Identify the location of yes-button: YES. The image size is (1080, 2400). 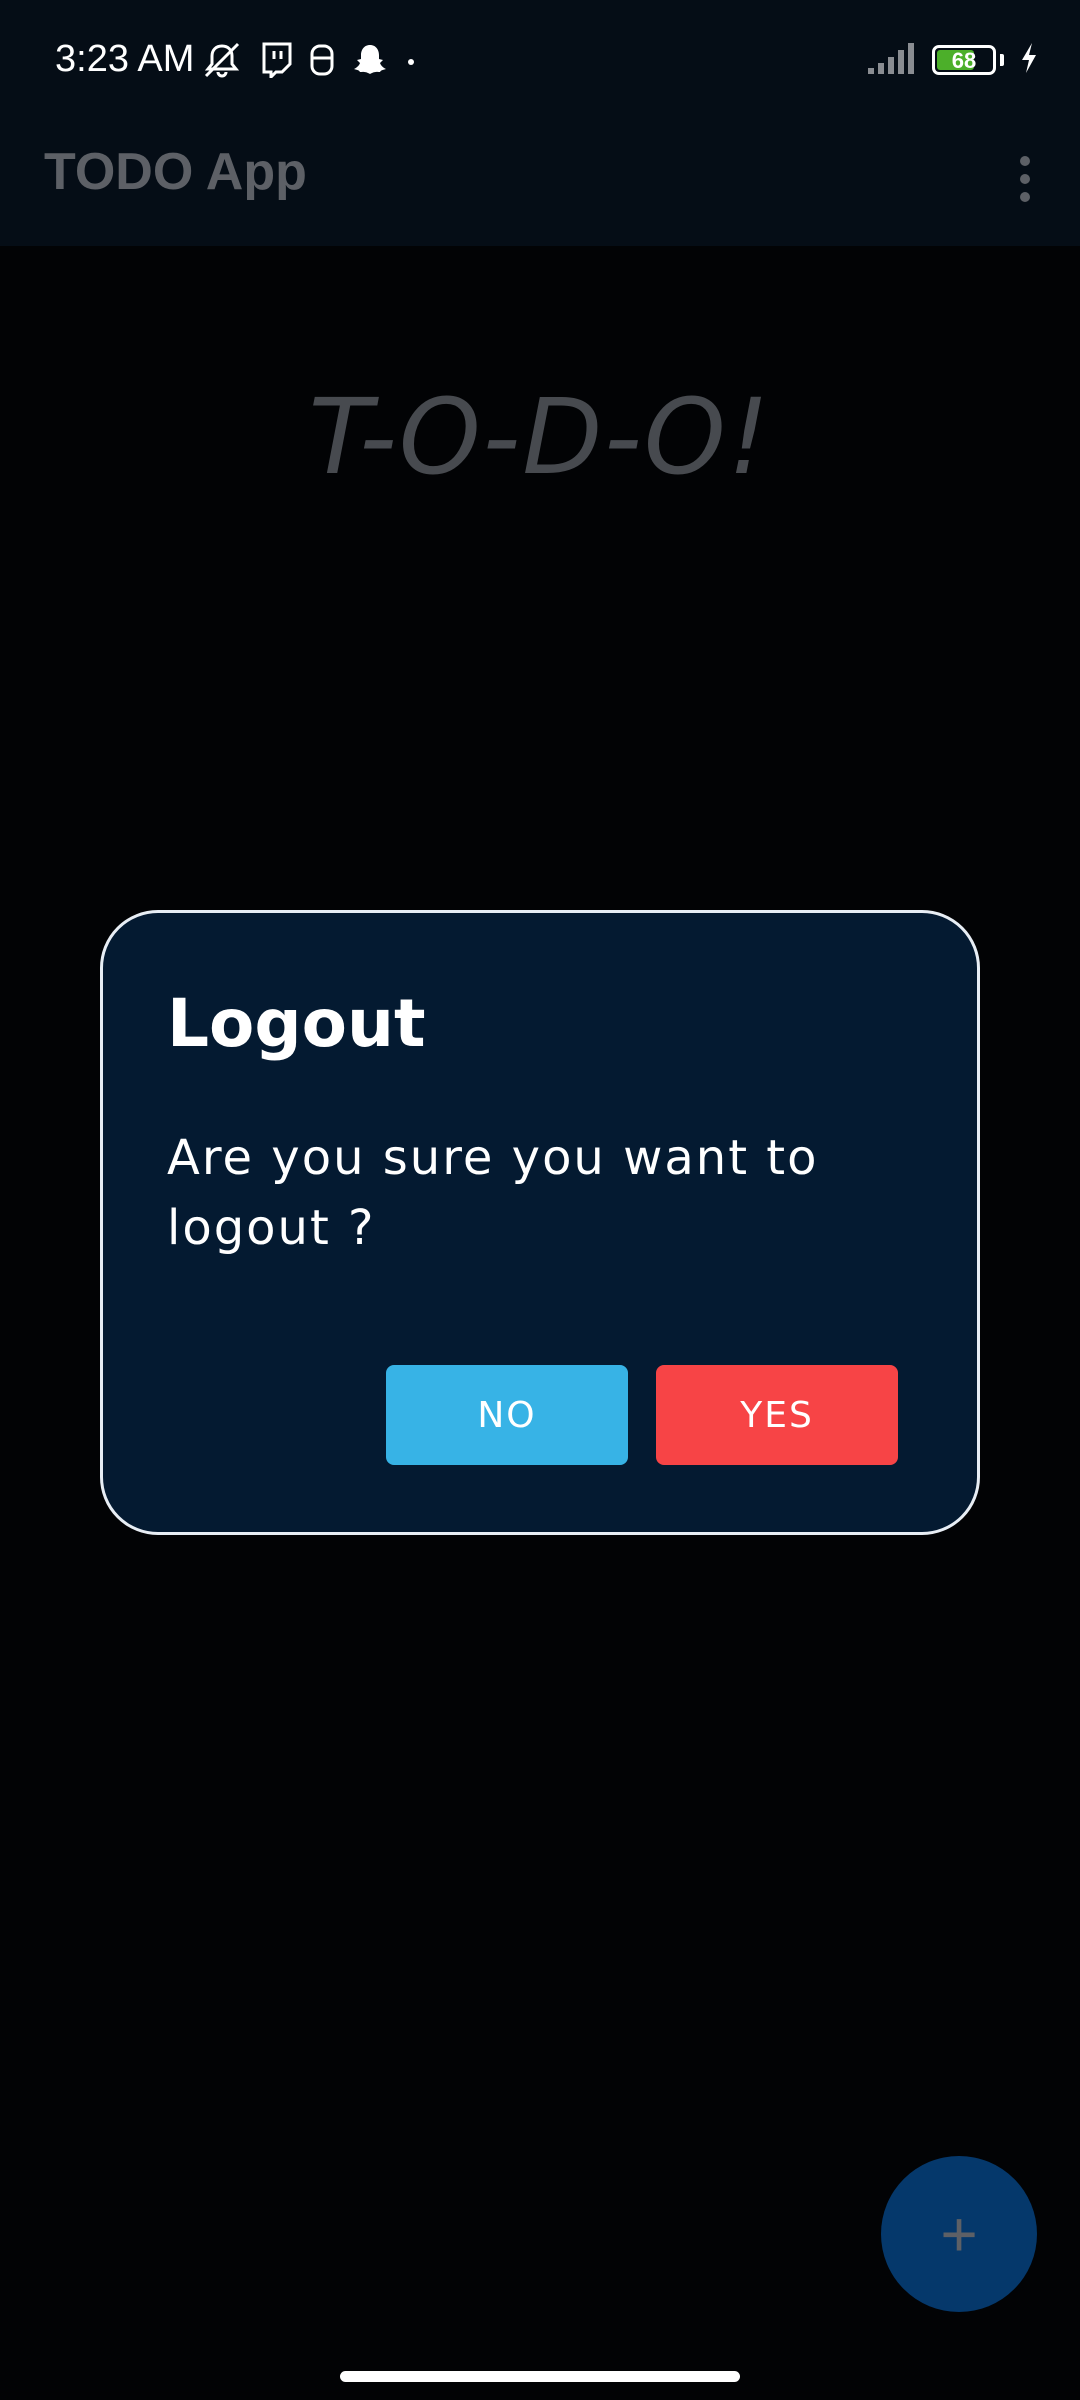
(777, 1415).